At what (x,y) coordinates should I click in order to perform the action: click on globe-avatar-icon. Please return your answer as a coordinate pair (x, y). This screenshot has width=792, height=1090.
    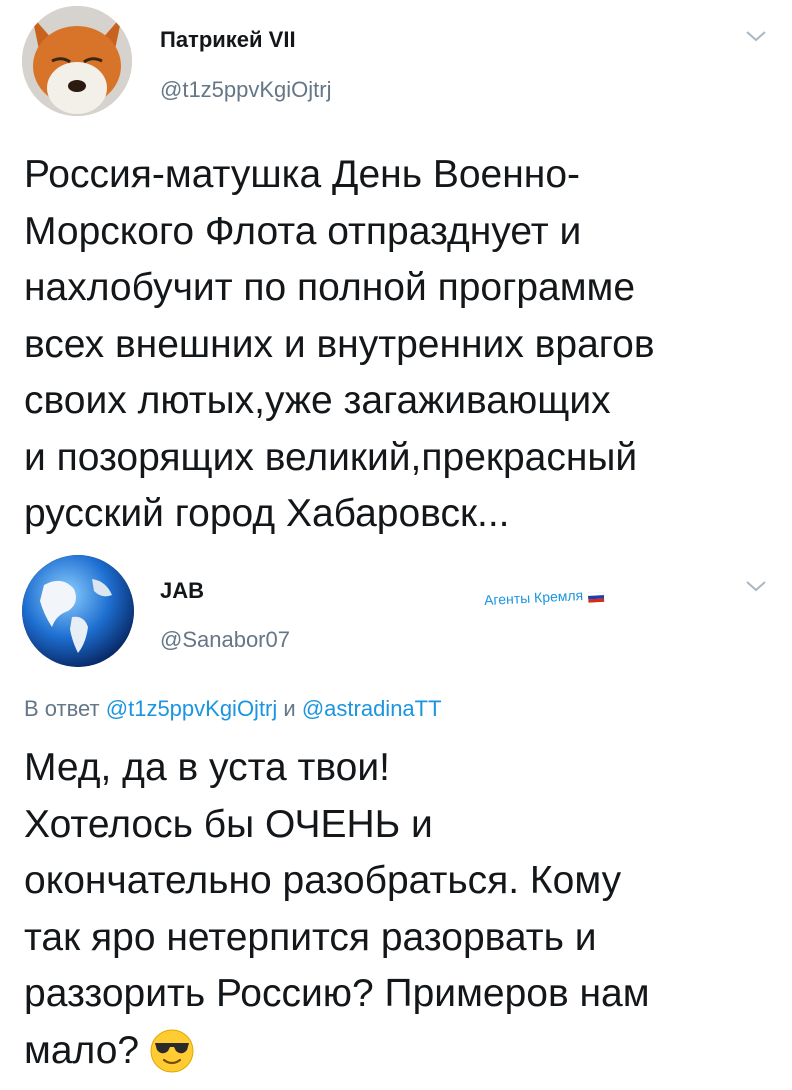
    Looking at the image, I should click on (78, 611).